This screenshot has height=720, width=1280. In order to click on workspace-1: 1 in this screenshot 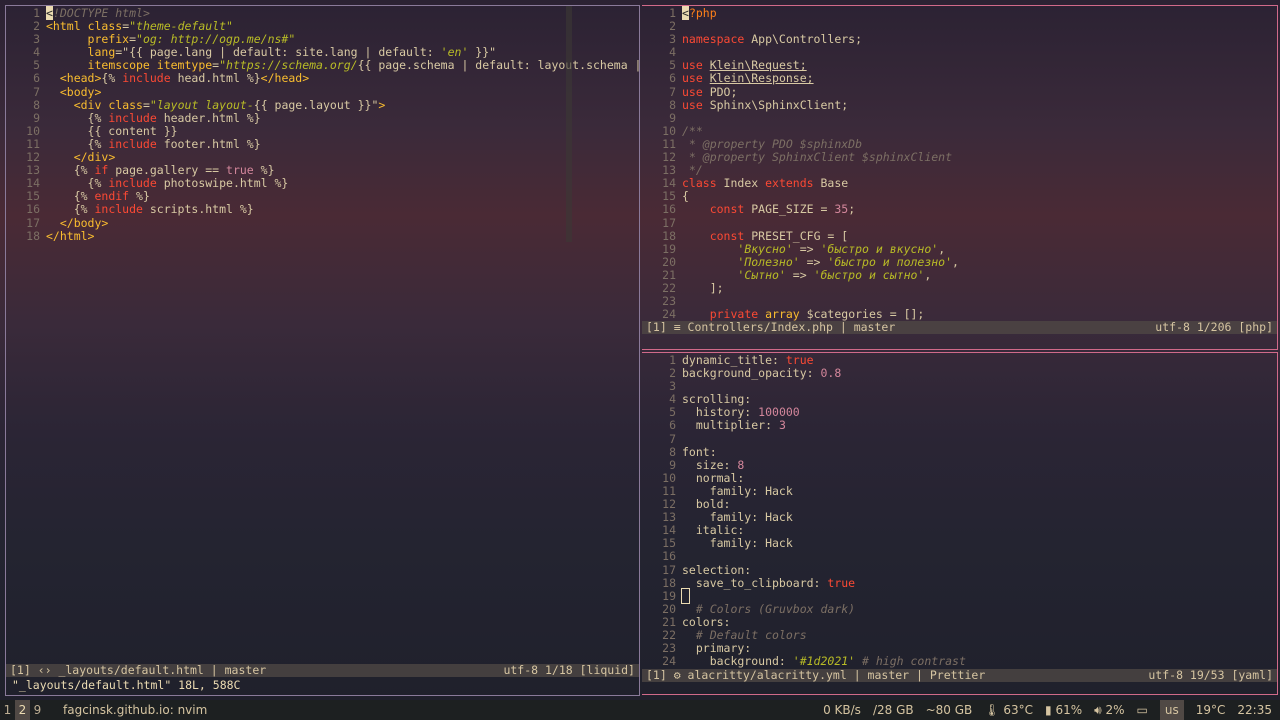, I will do `click(7, 710)`.